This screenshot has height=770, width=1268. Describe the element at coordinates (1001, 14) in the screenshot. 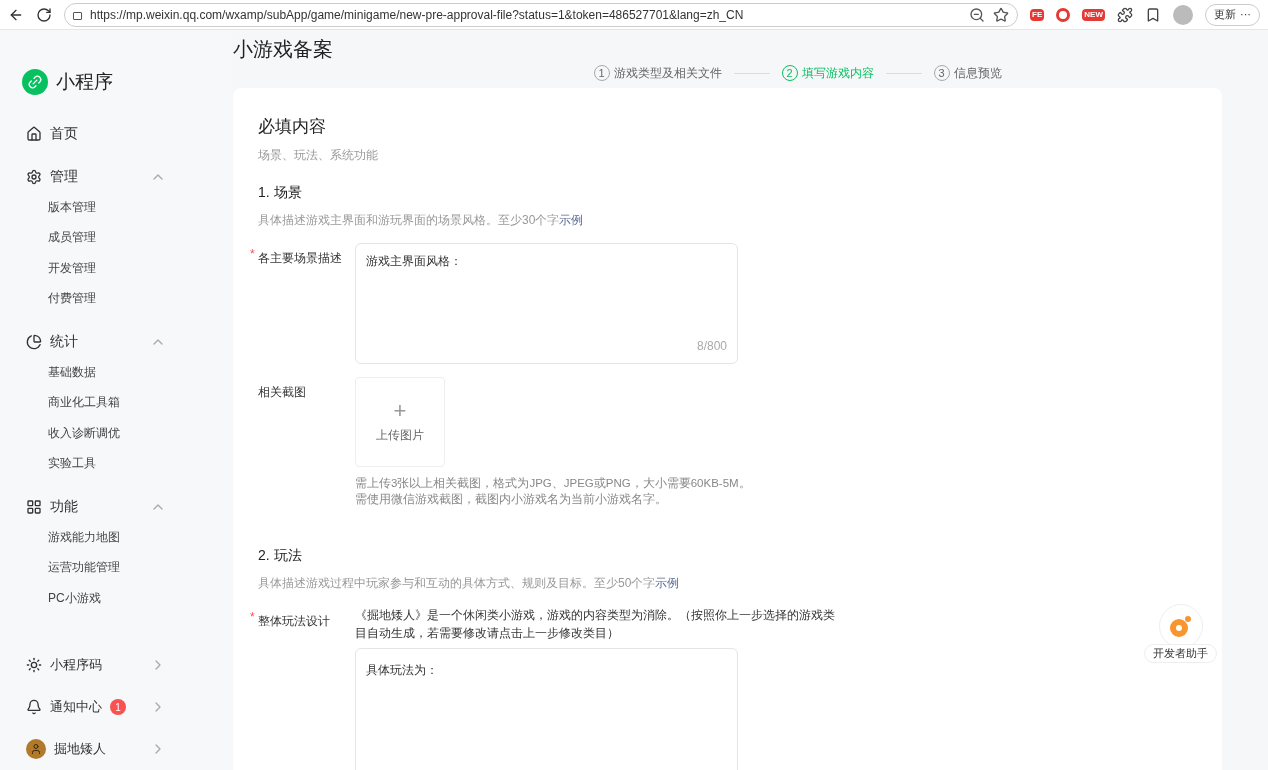

I see `favorite-icon` at that location.